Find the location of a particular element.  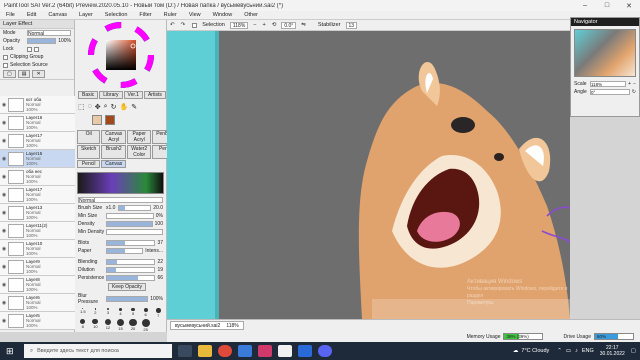

brush-size-preset: 7 is located at coordinates (158, 313).